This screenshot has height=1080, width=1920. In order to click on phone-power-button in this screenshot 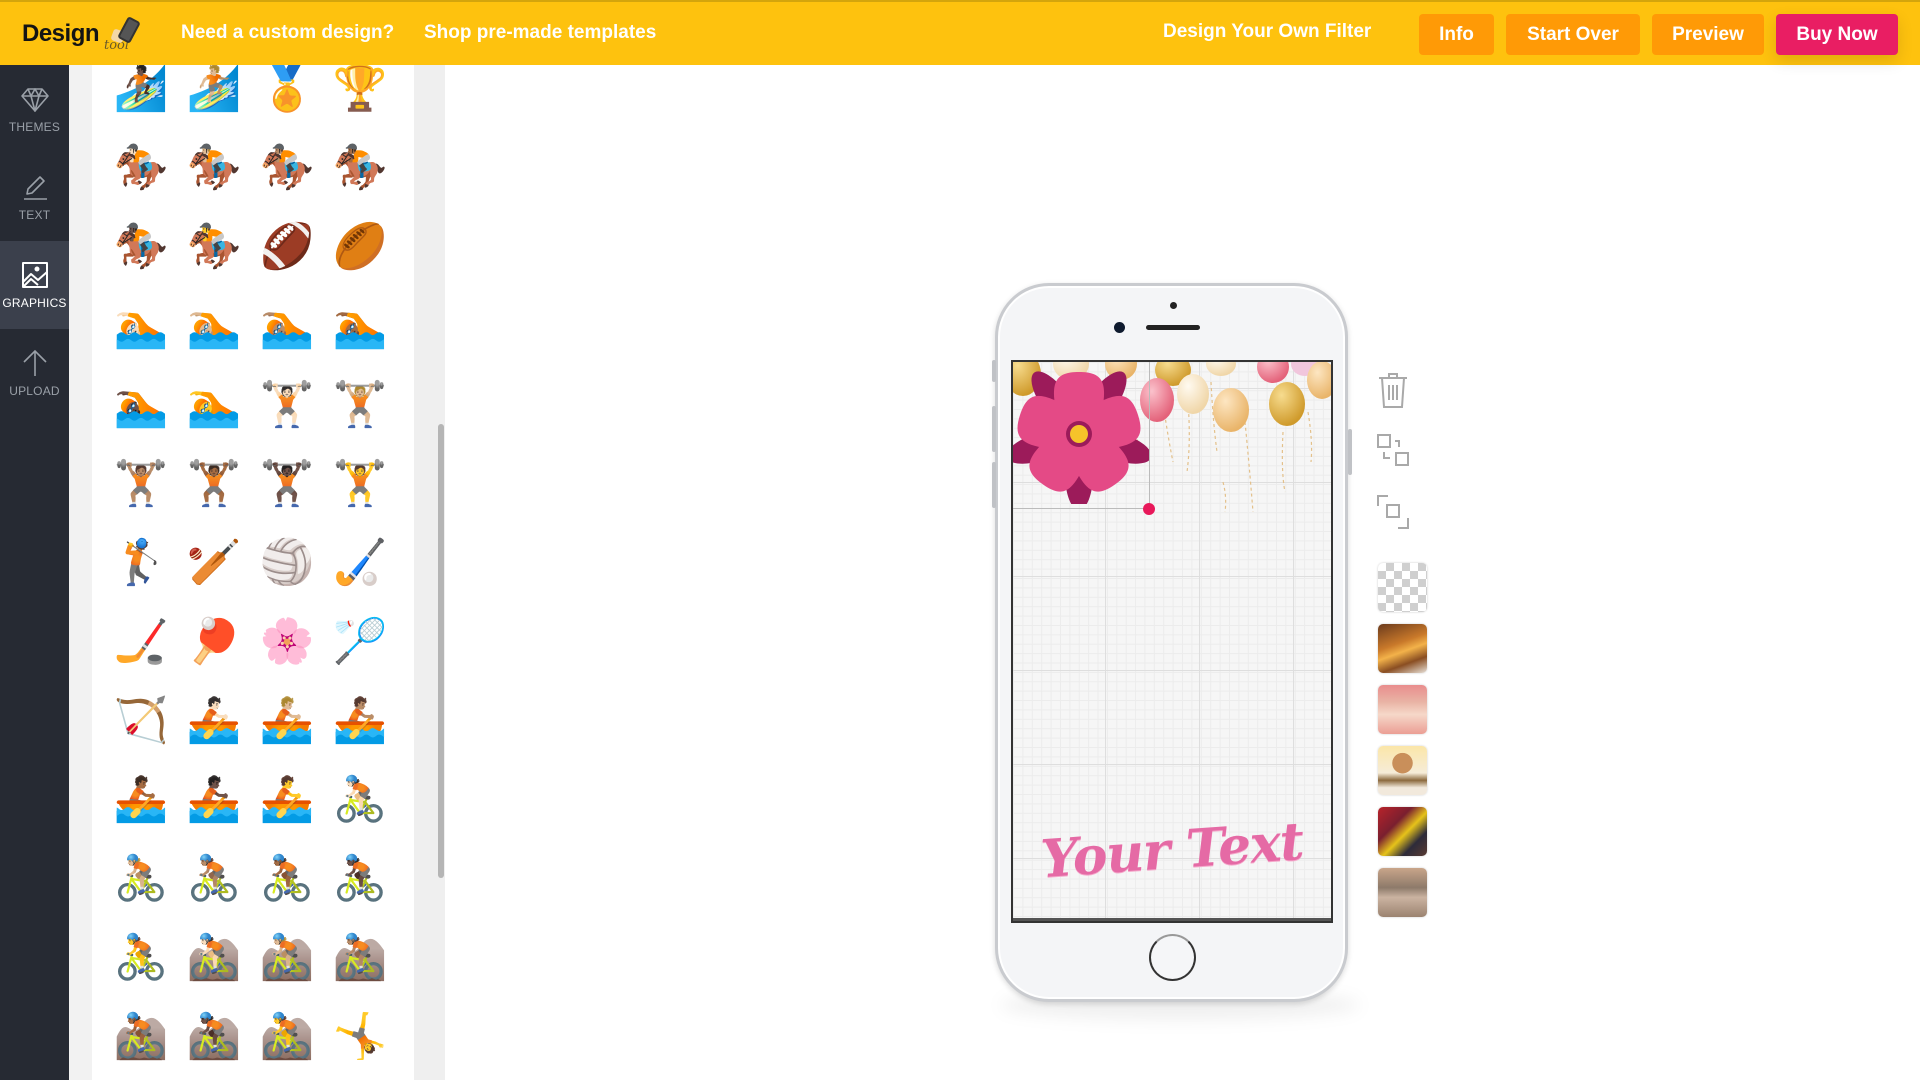, I will do `click(1350, 452)`.